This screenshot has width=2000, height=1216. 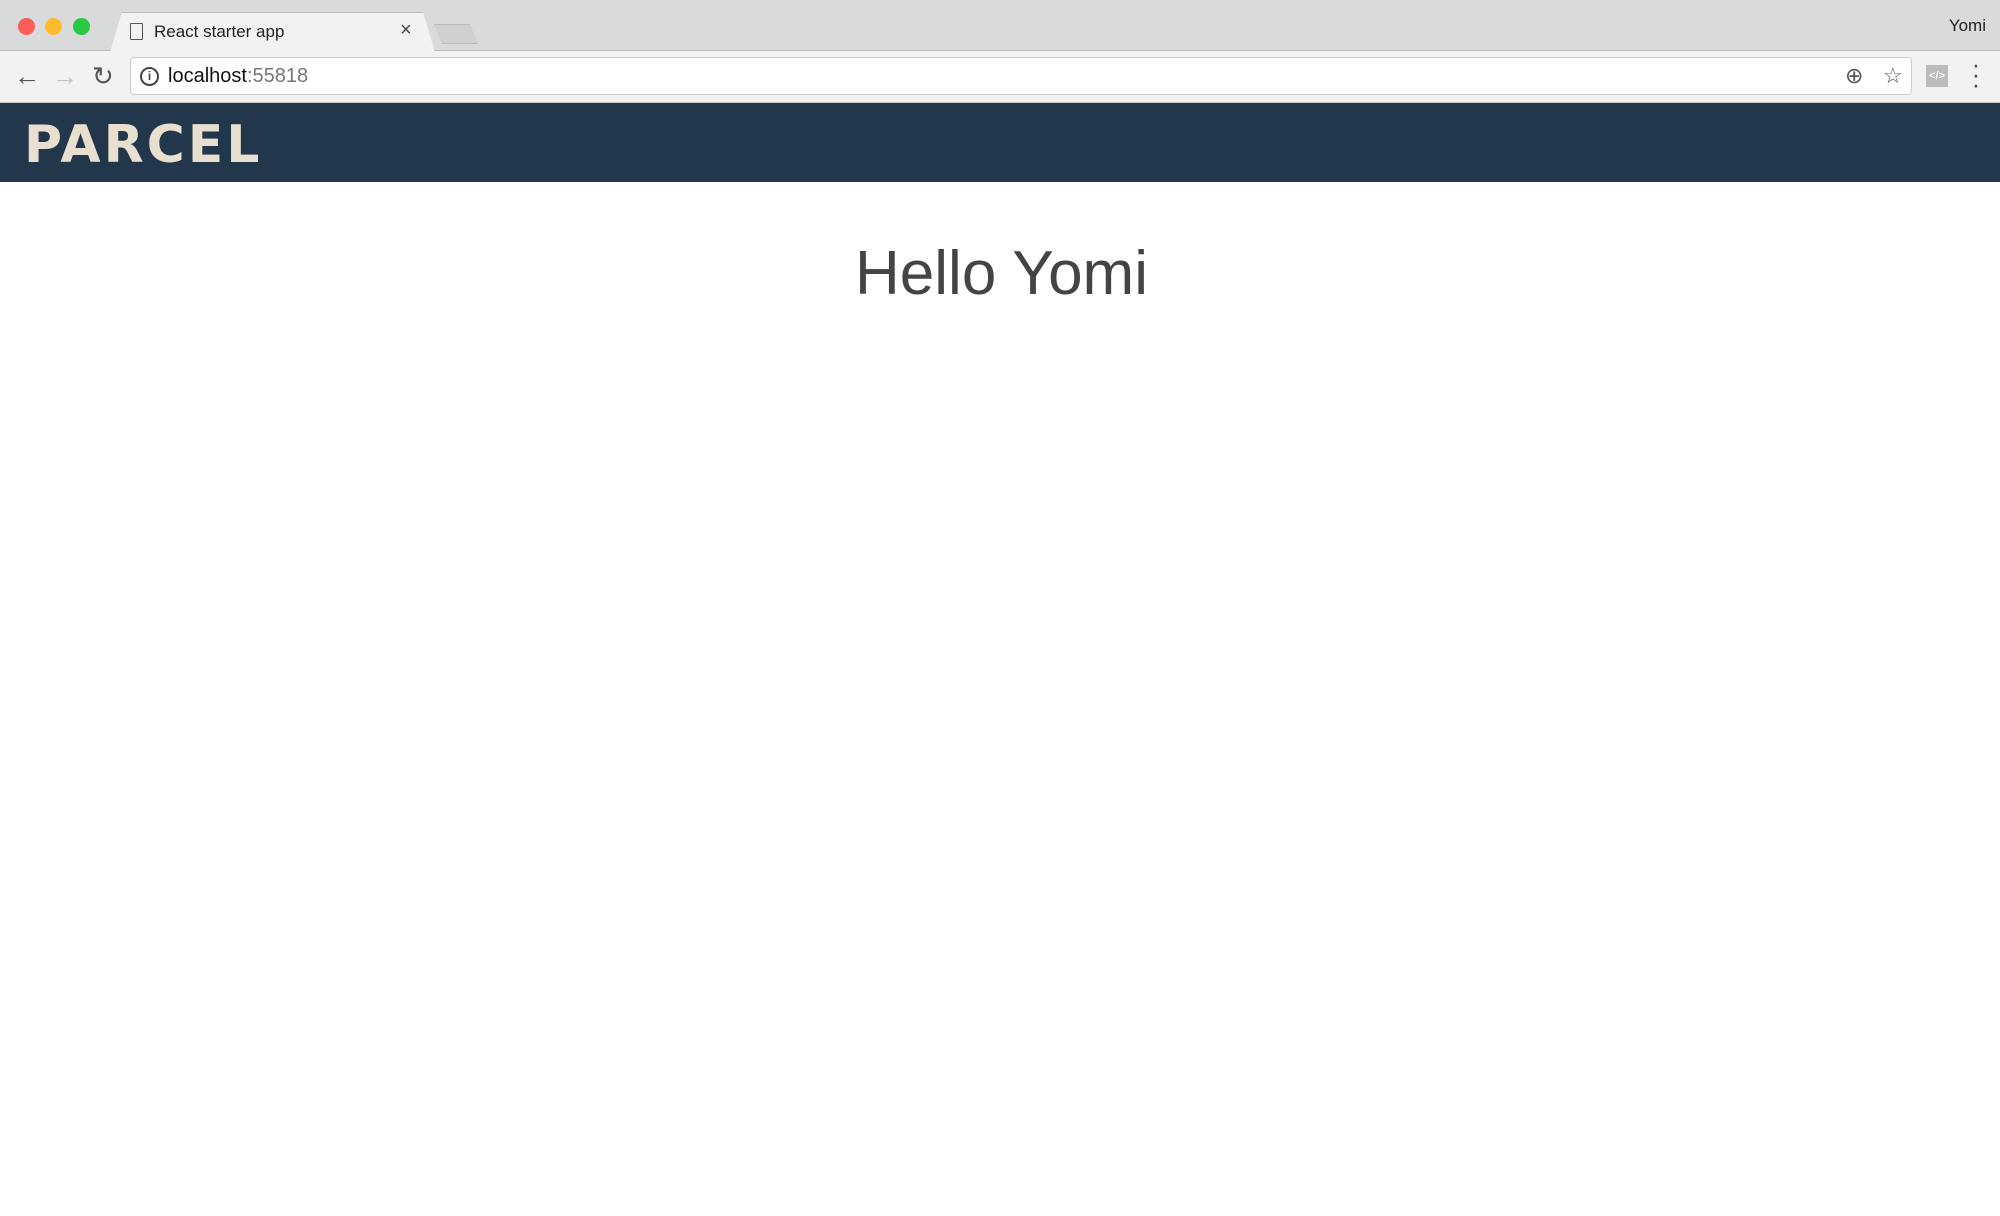 What do you see at coordinates (1893, 76) in the screenshot?
I see `star-bookmark-icon: ☆` at bounding box center [1893, 76].